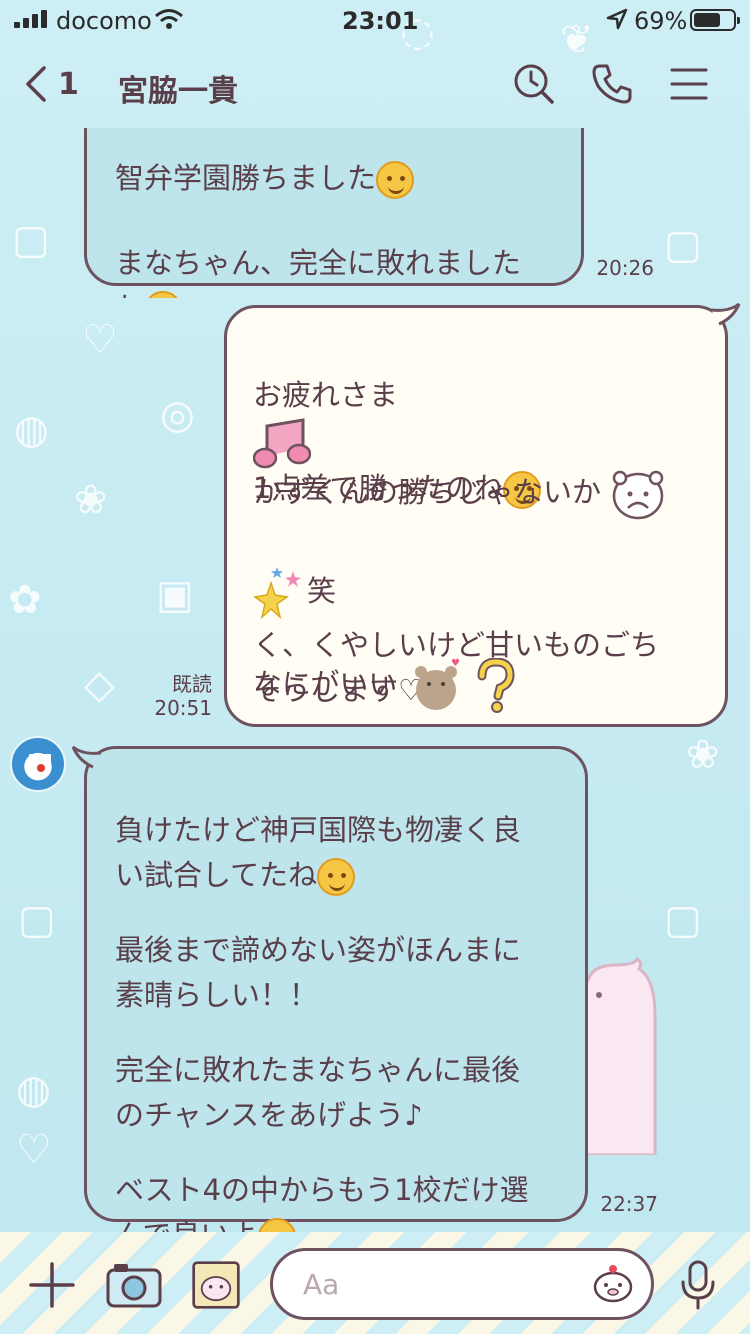 The width and height of the screenshot is (750, 1334). I want to click on avatar, so click(38, 764).